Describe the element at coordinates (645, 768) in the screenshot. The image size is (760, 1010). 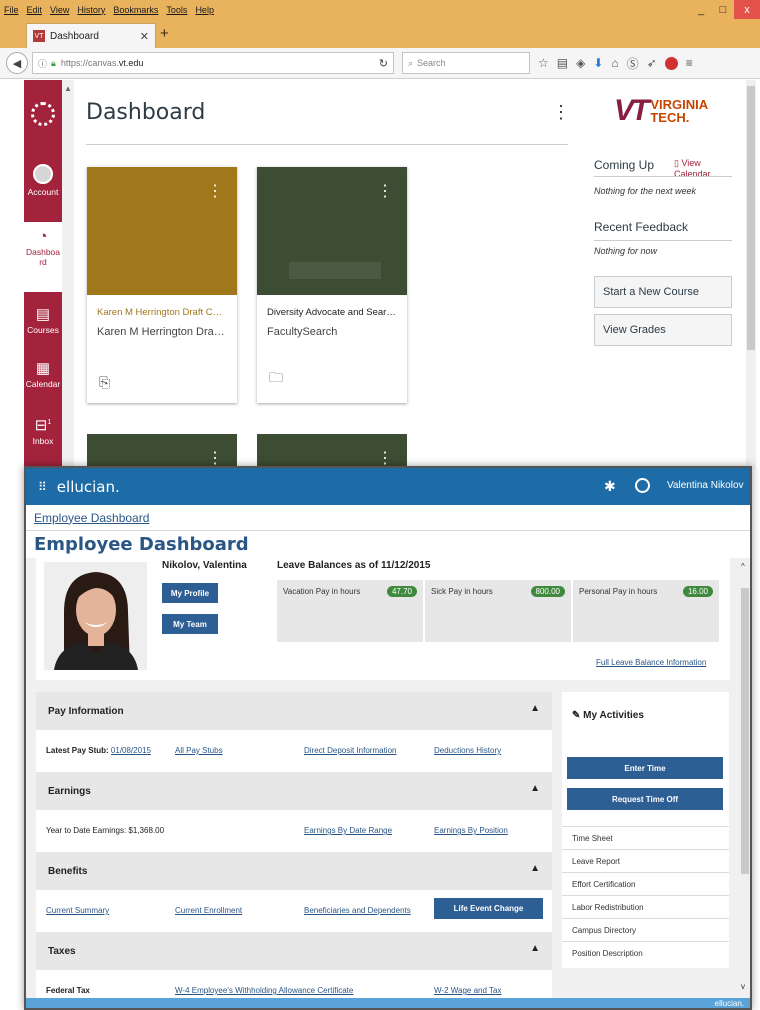
I see `enter-time-button: Enter Time` at that location.